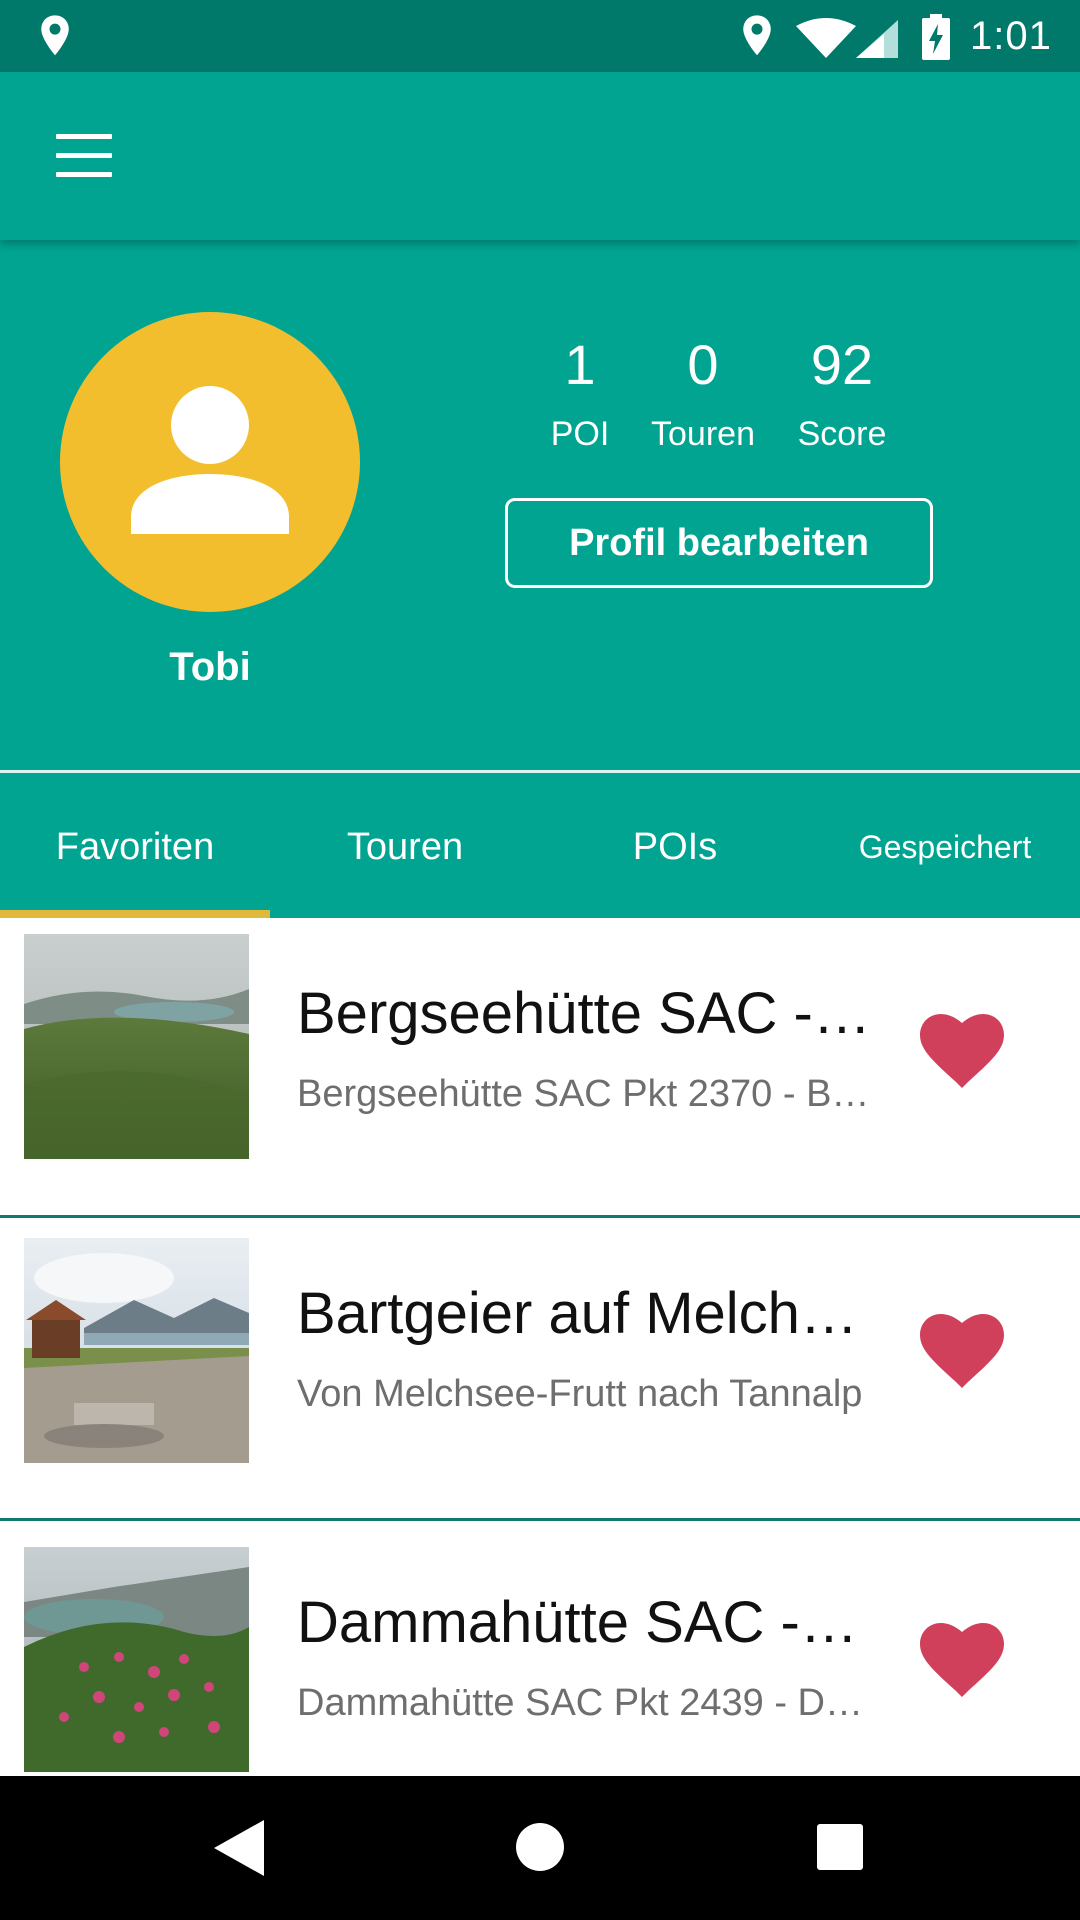 The height and width of the screenshot is (1920, 1080). What do you see at coordinates (675, 845) in the screenshot?
I see `tab-pois: POIs` at bounding box center [675, 845].